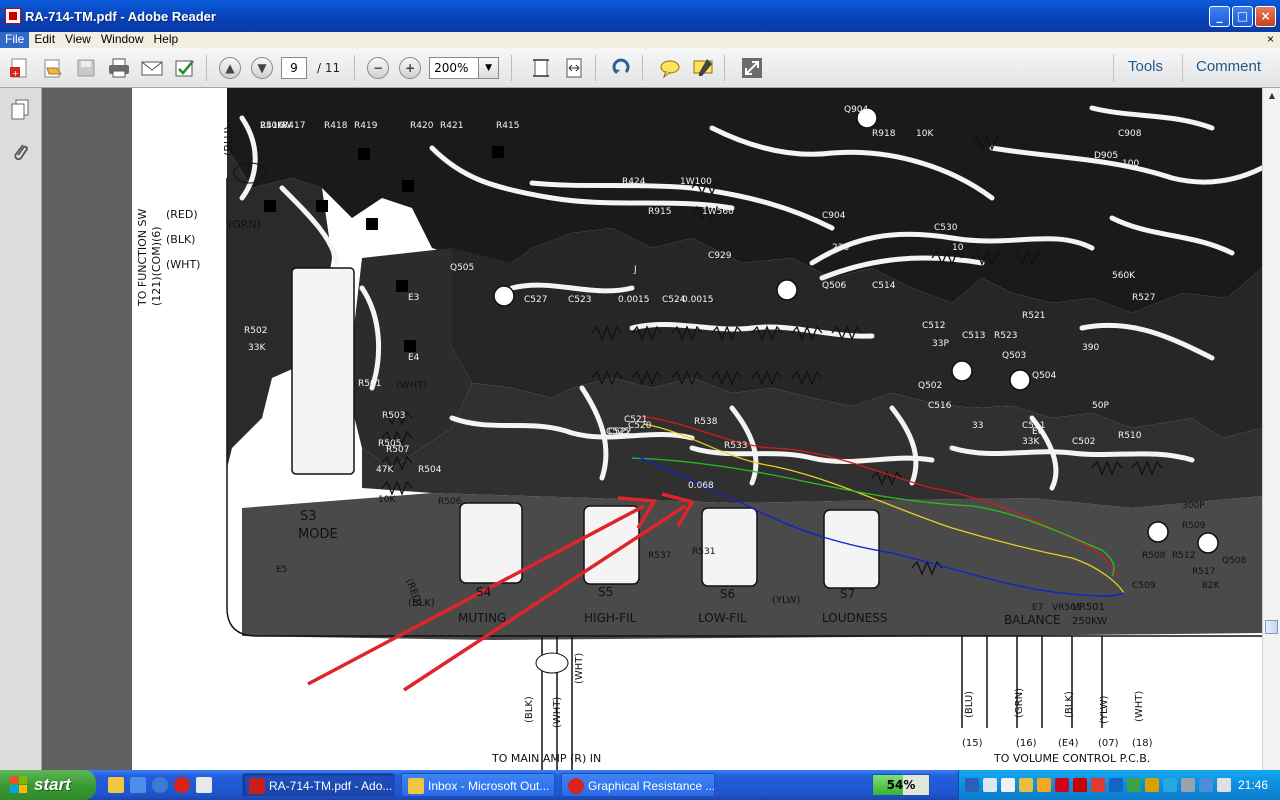 Image resolution: width=1280 pixels, height=800 pixels. Describe the element at coordinates (1265, 16) in the screenshot. I see `close-button: ×` at that location.